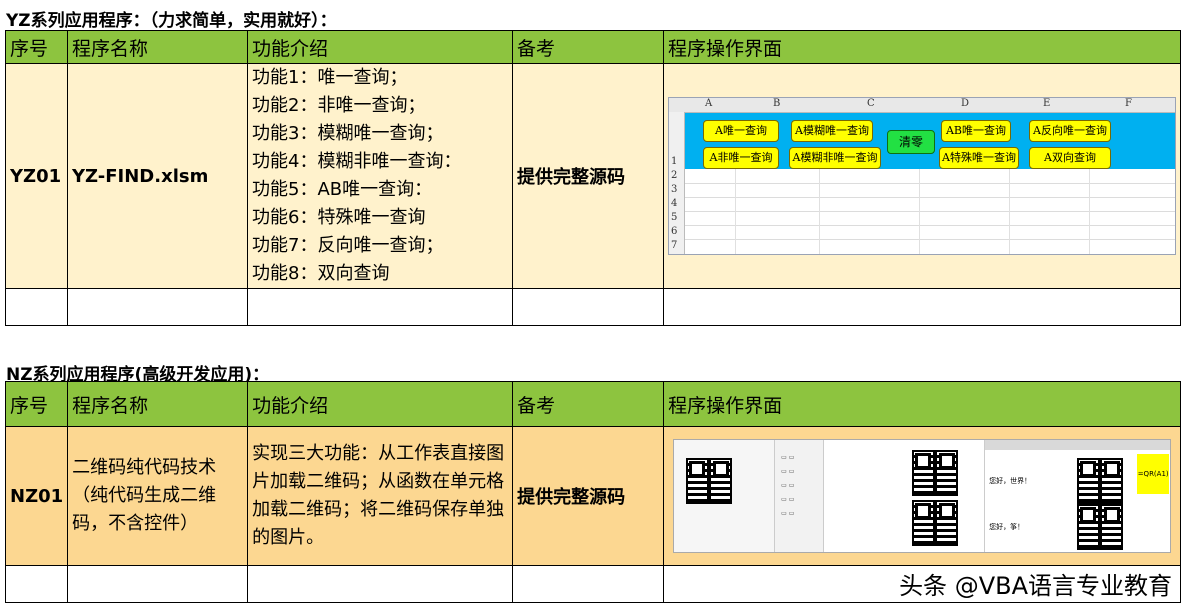 Image resolution: width=1188 pixels, height=616 pixels. Describe the element at coordinates (342, 189) in the screenshot. I see `function-item: 功能5：AB唯一查询：` at that location.